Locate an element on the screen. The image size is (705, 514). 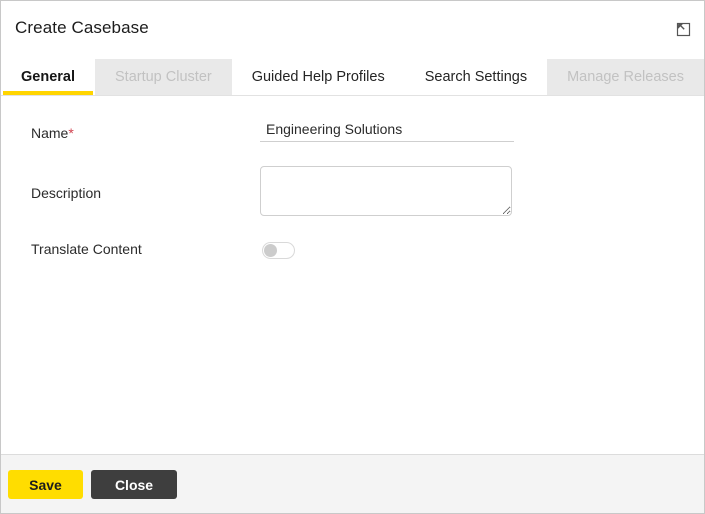
required-asterisk: * is located at coordinates (71, 133).